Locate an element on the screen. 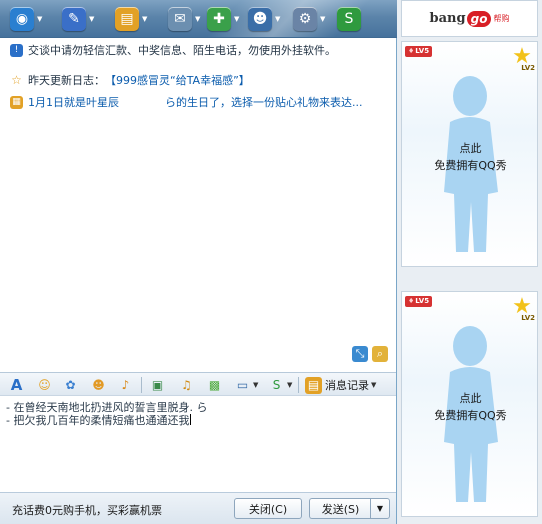  update-log-label: 昨天更新日志： is located at coordinates (66, 80).